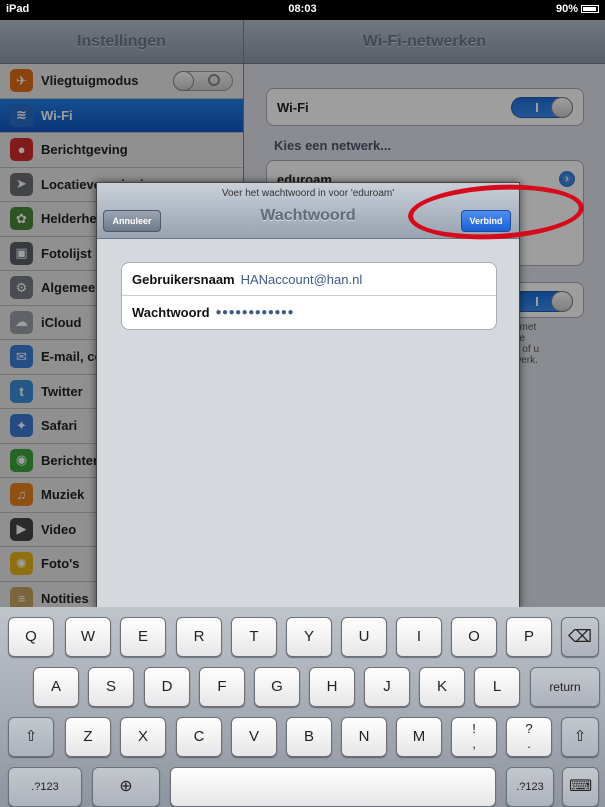 The width and height of the screenshot is (605, 807). I want to click on key-v: V, so click(254, 737).